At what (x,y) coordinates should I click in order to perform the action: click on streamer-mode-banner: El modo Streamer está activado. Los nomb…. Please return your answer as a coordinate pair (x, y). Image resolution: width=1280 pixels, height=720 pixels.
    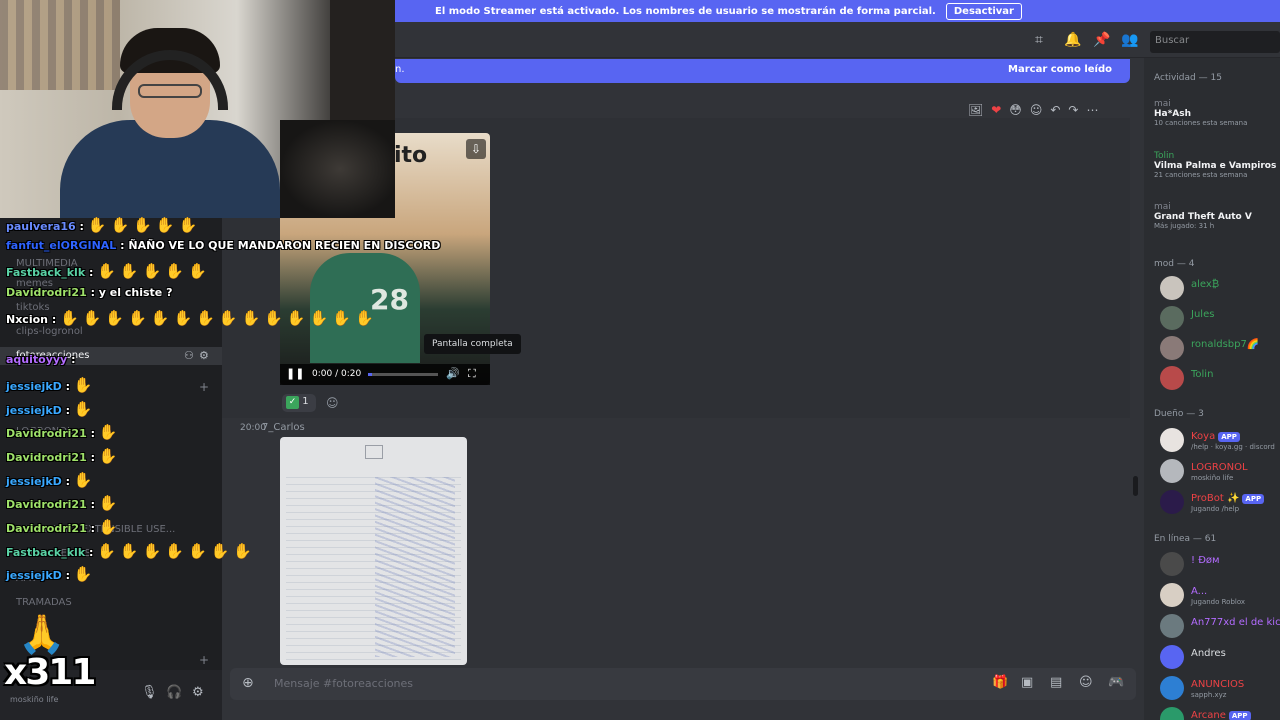
    Looking at the image, I should click on (837, 11).